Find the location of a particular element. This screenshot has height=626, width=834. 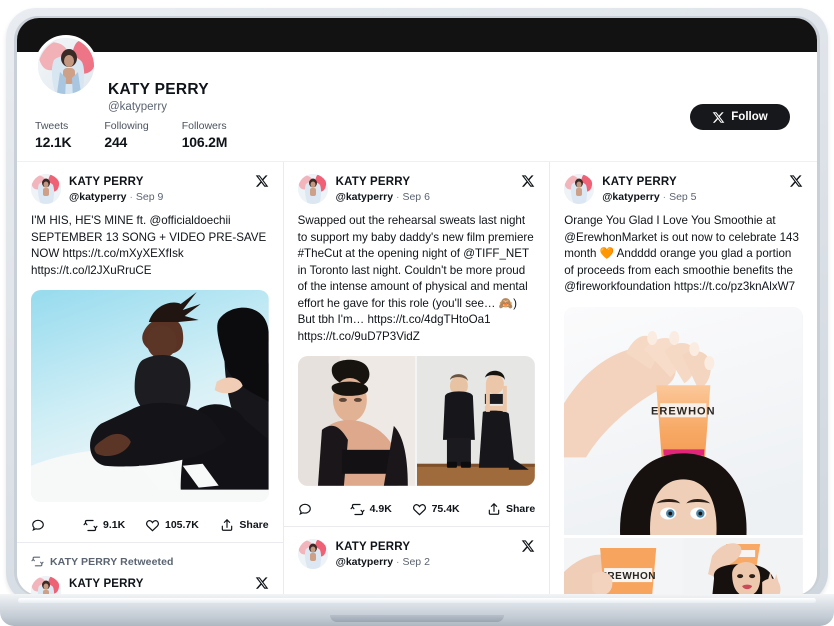

tweet-author-block: KATY PERRY @katyperry · Sep 9 is located at coordinates (116, 189).